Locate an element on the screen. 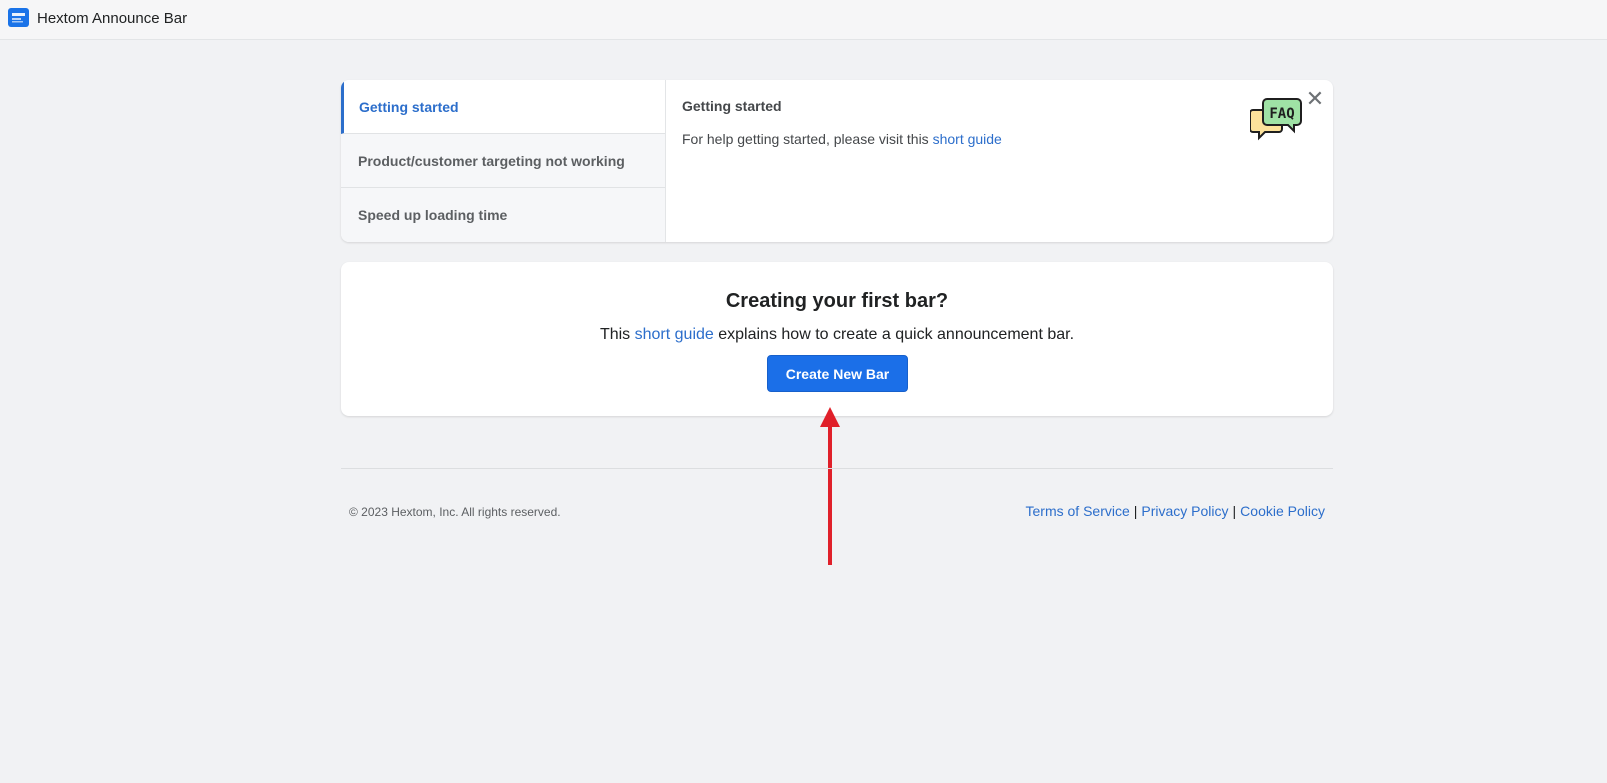 This screenshot has width=1607, height=783. faq-tab-label: Product/customer targeting not working is located at coordinates (491, 160).